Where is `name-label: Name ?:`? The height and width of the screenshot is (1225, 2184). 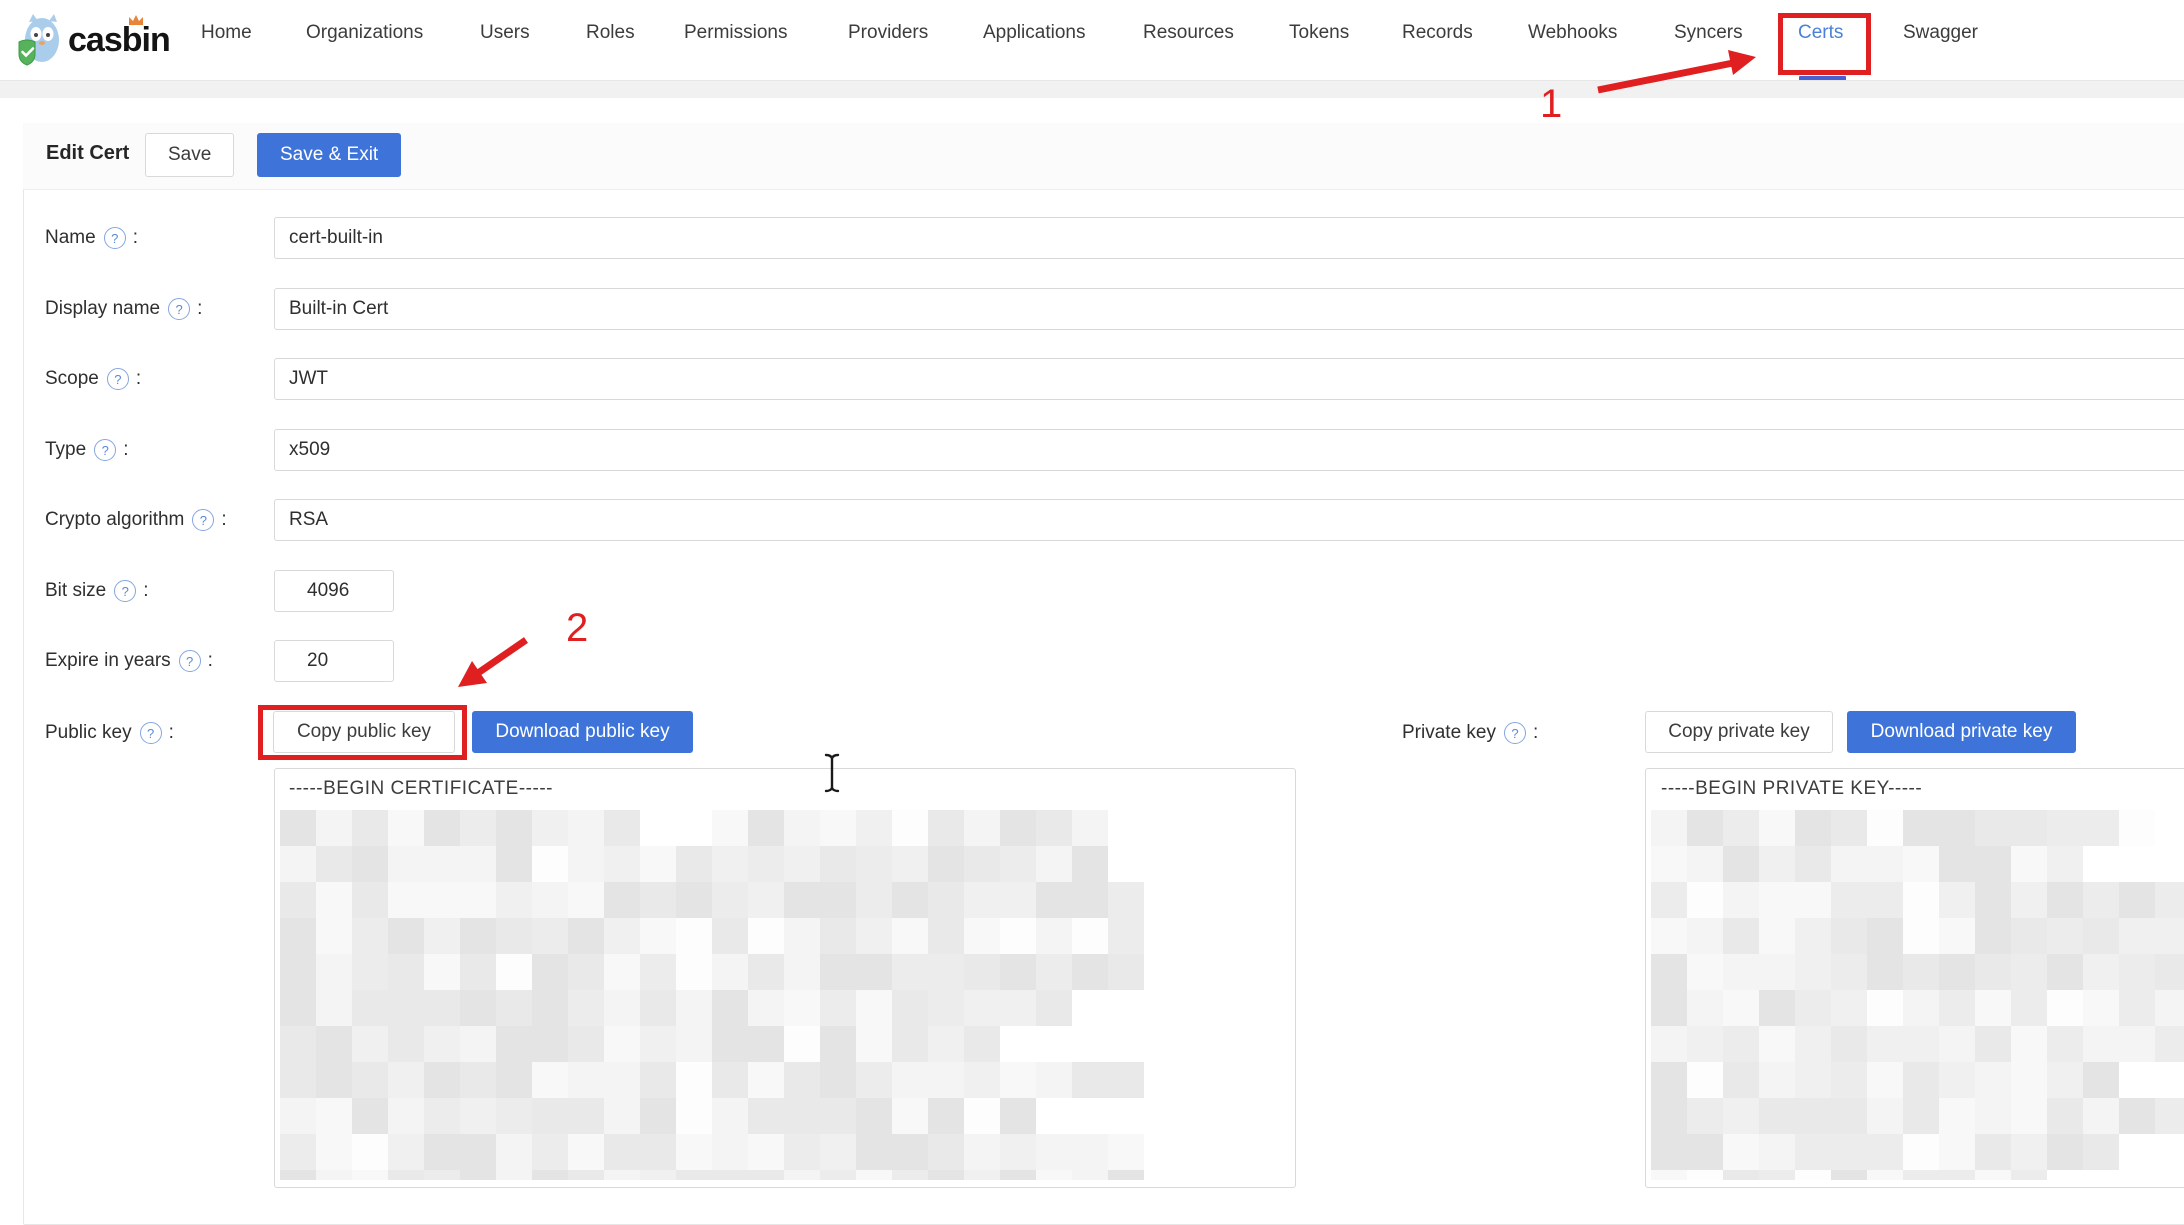
name-label: Name ?: is located at coordinates (91, 238).